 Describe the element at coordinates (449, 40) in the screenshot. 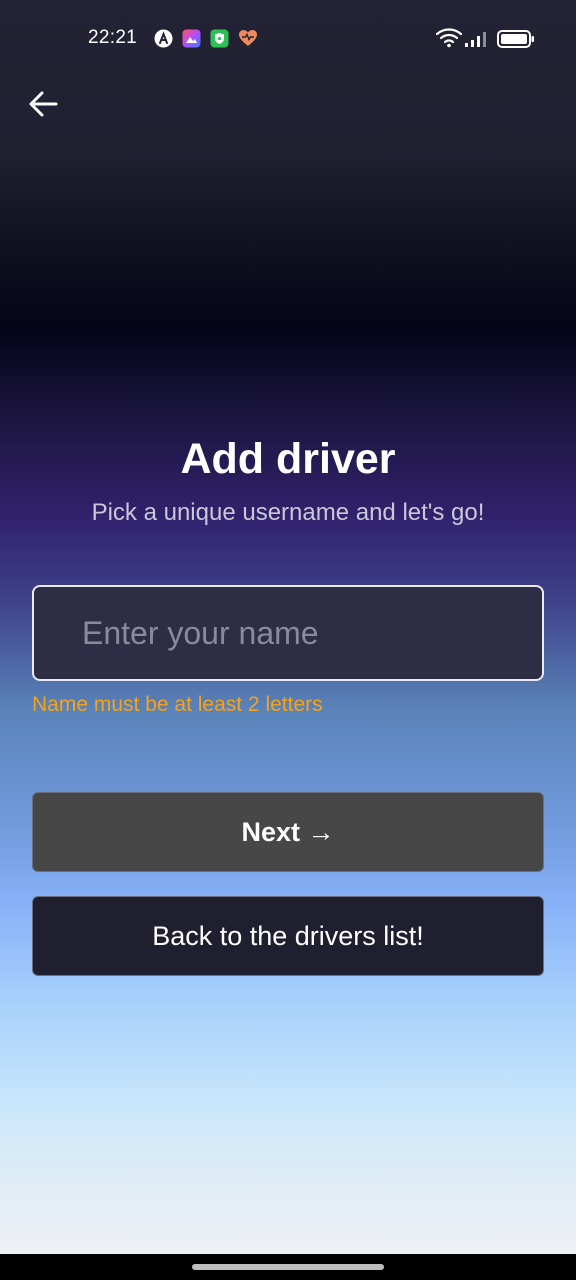

I see `wifi-icon` at that location.